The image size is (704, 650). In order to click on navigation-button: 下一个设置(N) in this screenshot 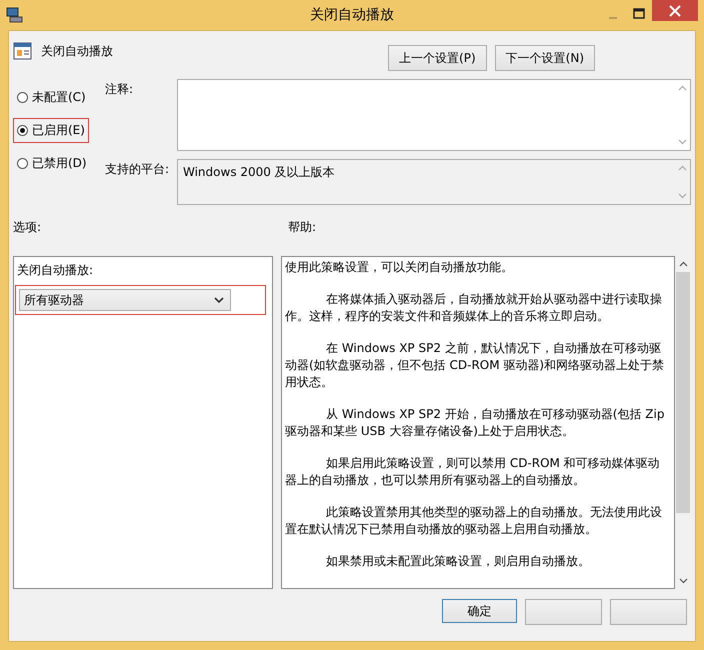, I will do `click(544, 58)`.